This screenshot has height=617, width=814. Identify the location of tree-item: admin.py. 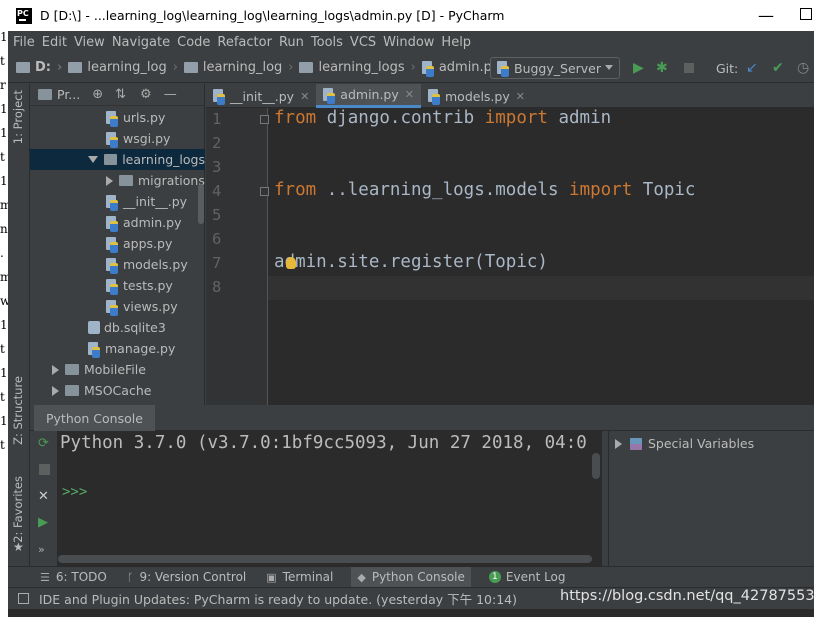
(117, 222).